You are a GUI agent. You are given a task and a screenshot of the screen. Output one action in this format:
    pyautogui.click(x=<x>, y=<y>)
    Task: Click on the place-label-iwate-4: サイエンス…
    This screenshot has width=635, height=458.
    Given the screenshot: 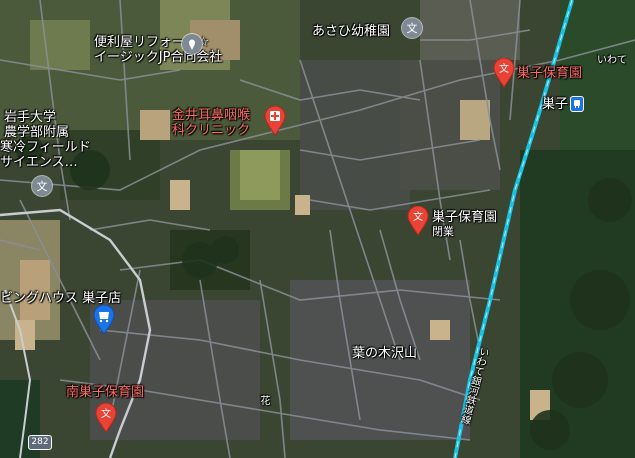 What is the action you would take?
    pyautogui.click(x=39, y=162)
    